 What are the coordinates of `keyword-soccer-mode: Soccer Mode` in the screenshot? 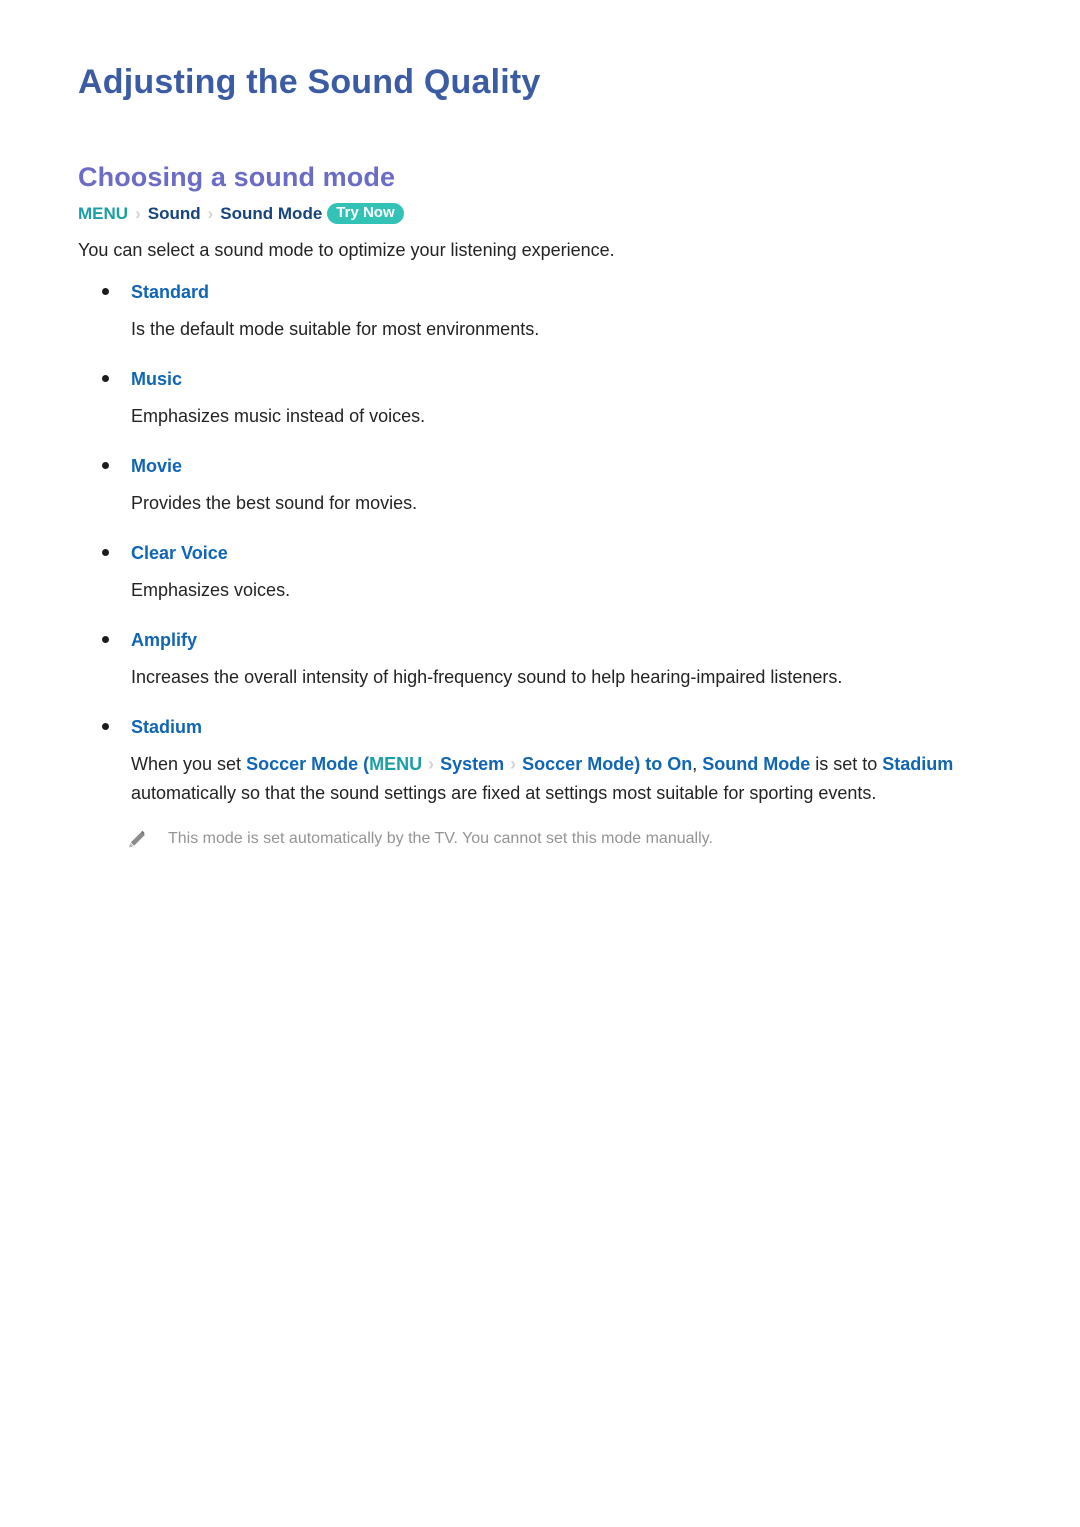 It's located at (302, 764).